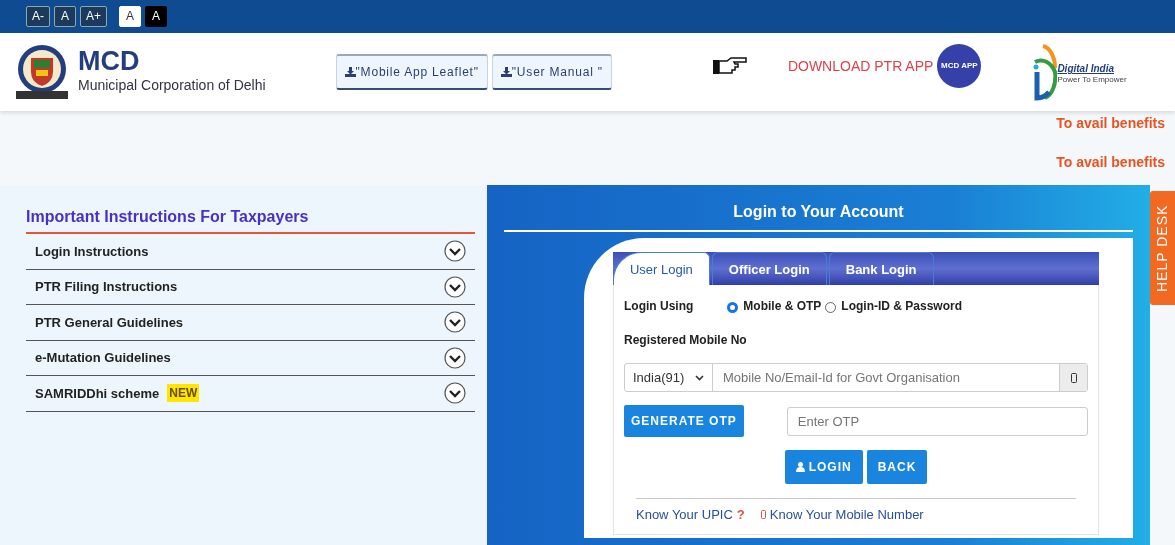 This screenshot has height=545, width=1175. I want to click on font-size-button: A+, so click(93, 16).